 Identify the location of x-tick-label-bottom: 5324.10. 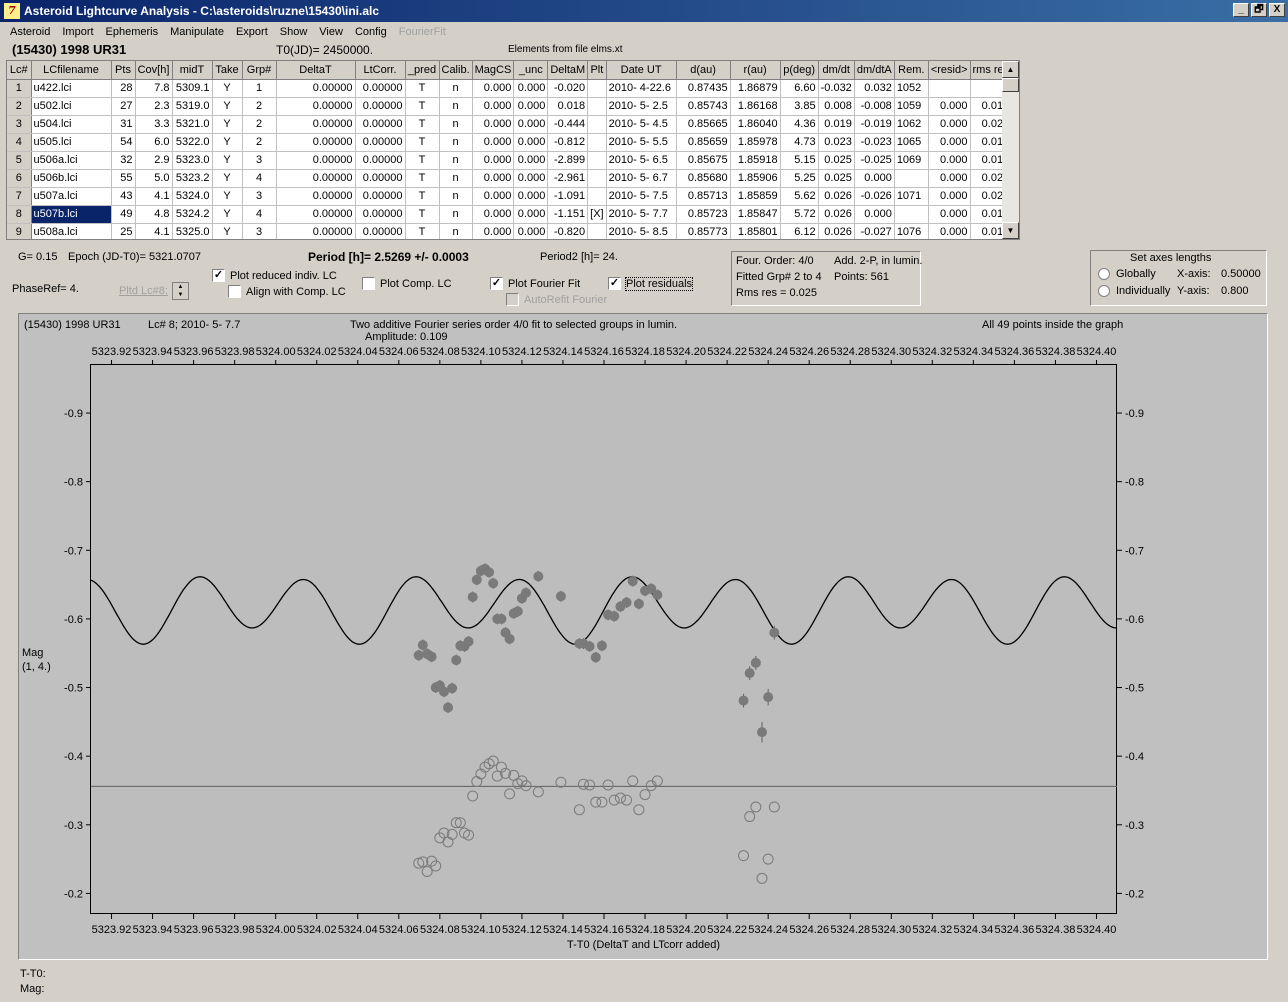
(481, 930).